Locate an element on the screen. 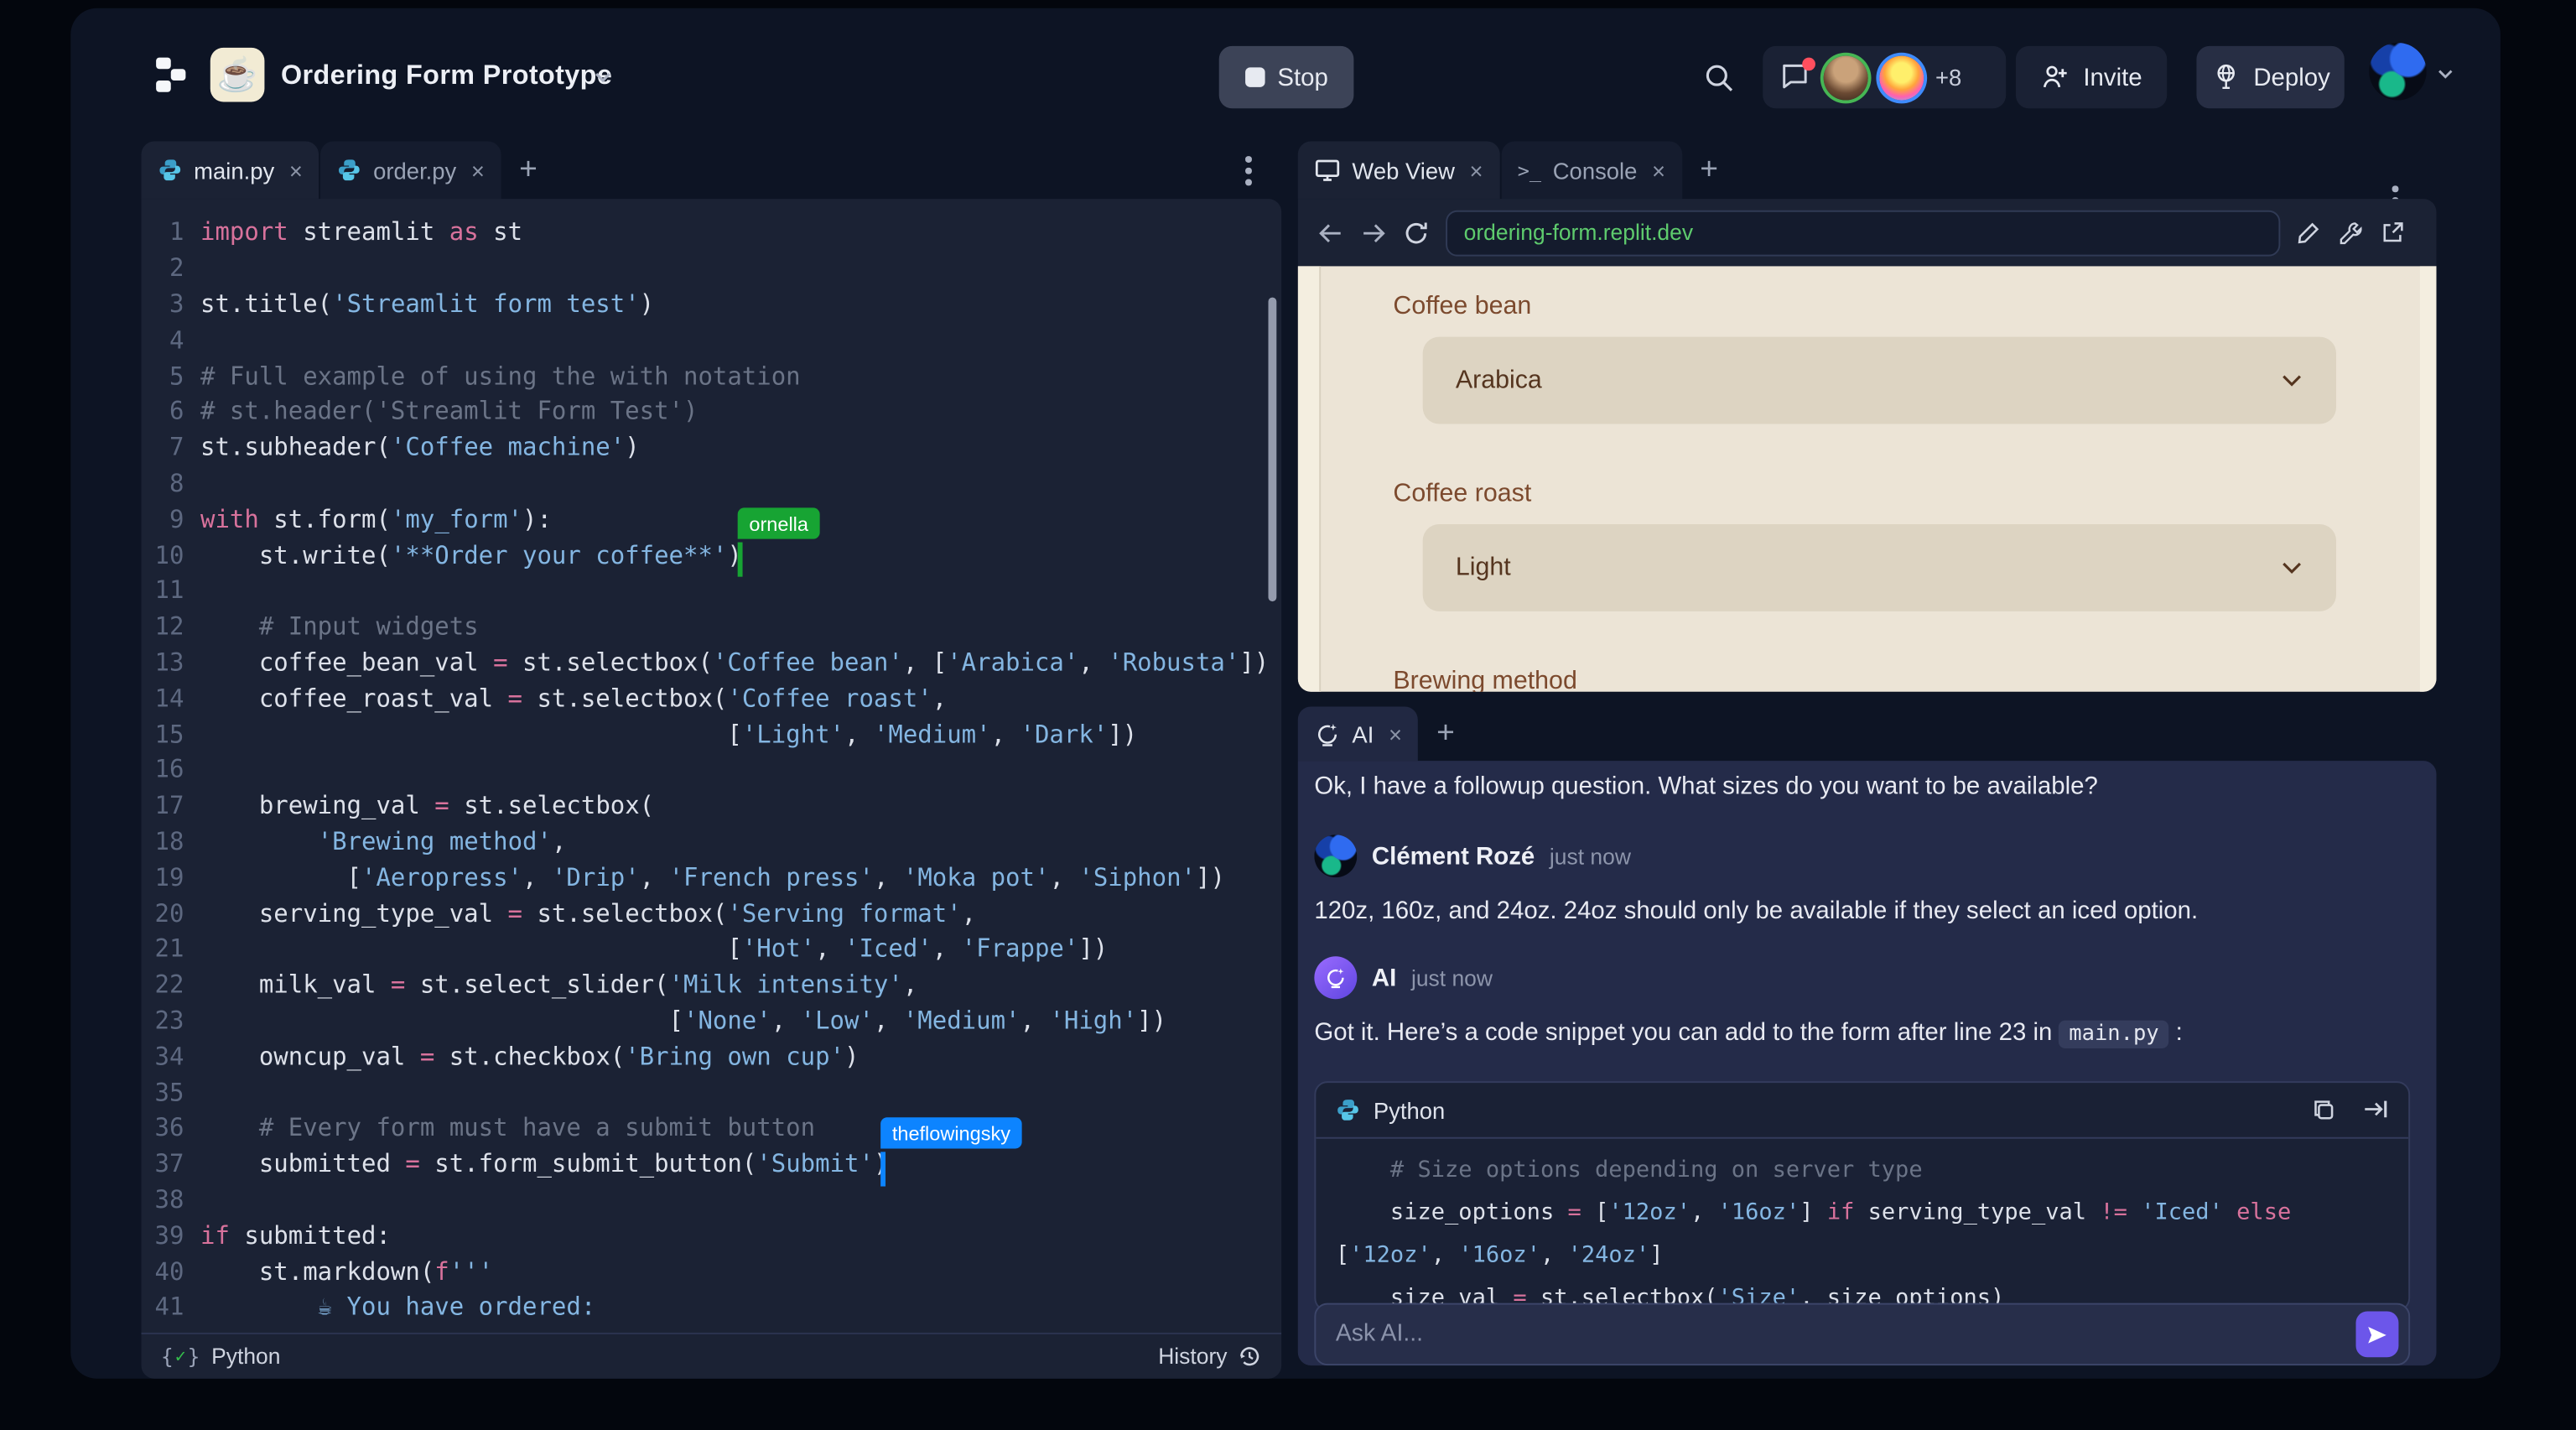 The image size is (2576, 1430). invite-button: Invite is located at coordinates (2091, 77).